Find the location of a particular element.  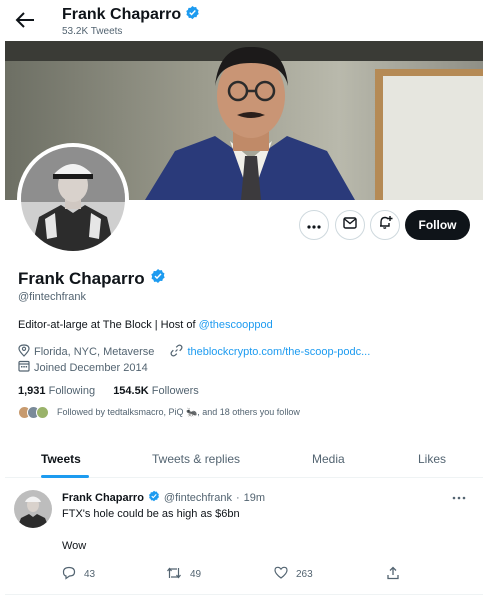

profile-tabs: Tweets Tweets & replies Media Likes is located at coordinates (244, 459).